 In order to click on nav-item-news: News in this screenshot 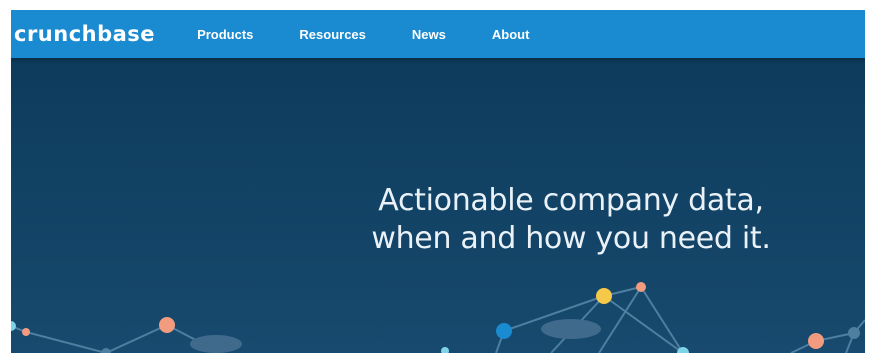, I will do `click(429, 34)`.